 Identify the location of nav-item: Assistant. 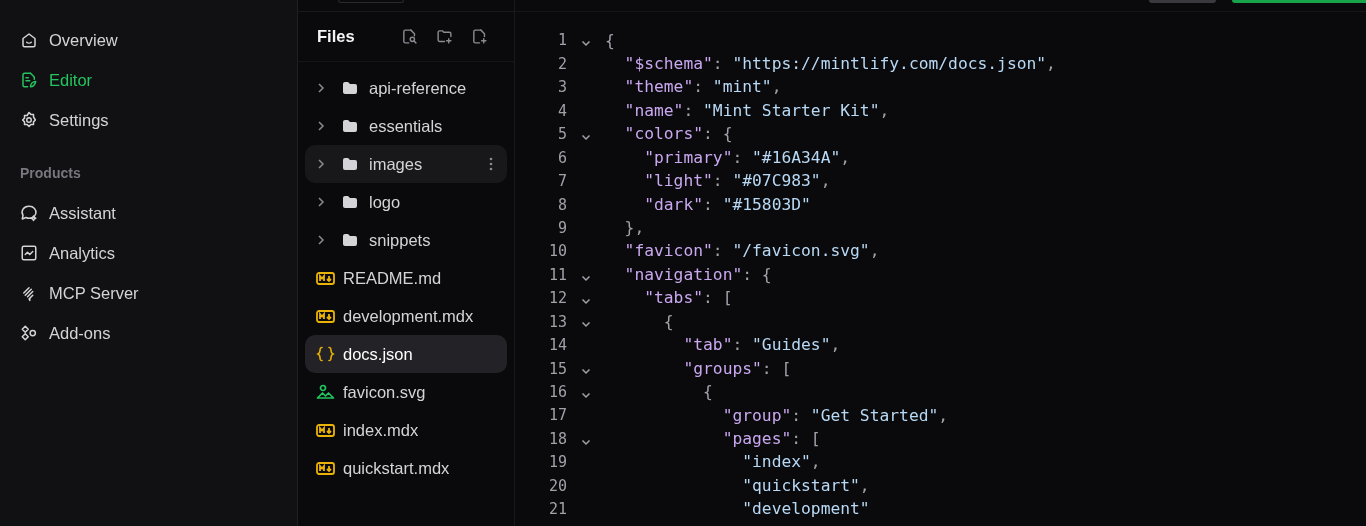
(158, 213).